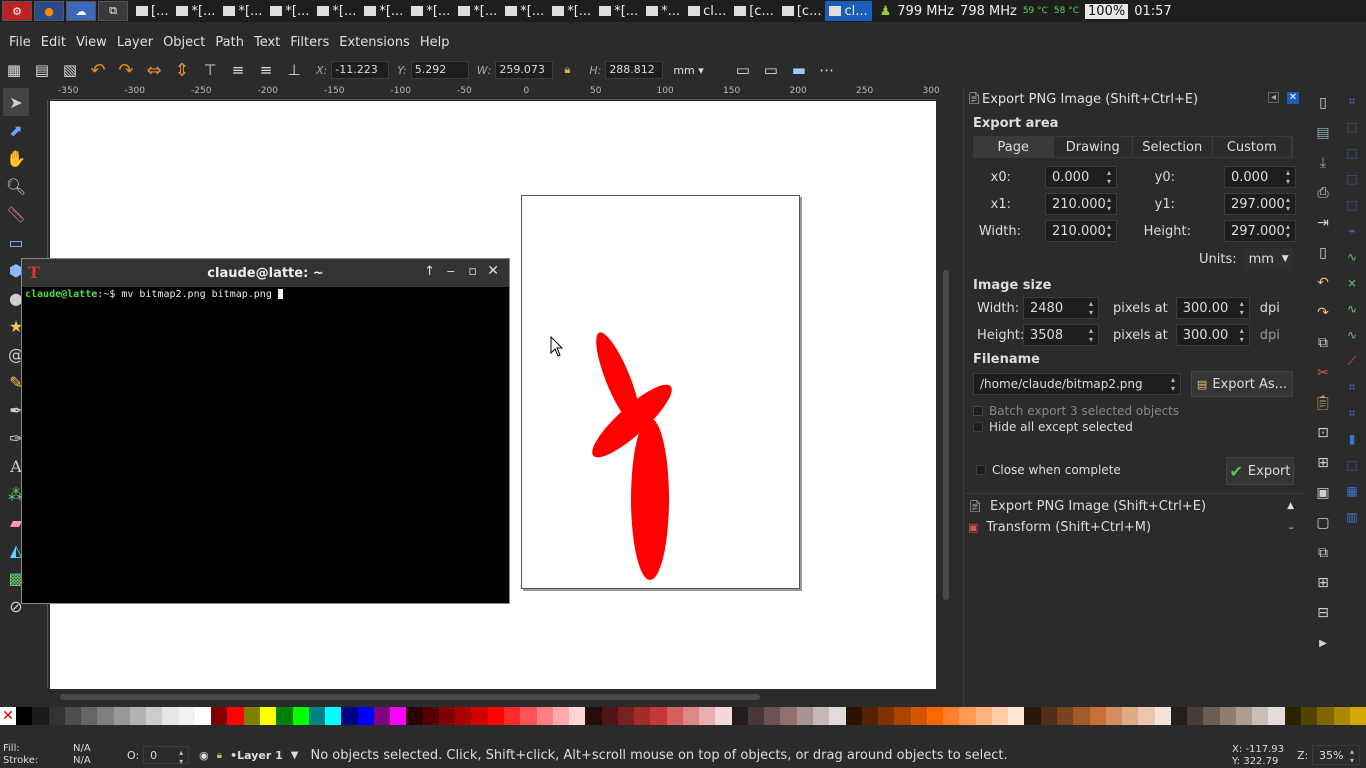 The height and width of the screenshot is (768, 1366). Describe the element at coordinates (1352, 101) in the screenshot. I see `snap-toggle-icon: ⌗` at that location.